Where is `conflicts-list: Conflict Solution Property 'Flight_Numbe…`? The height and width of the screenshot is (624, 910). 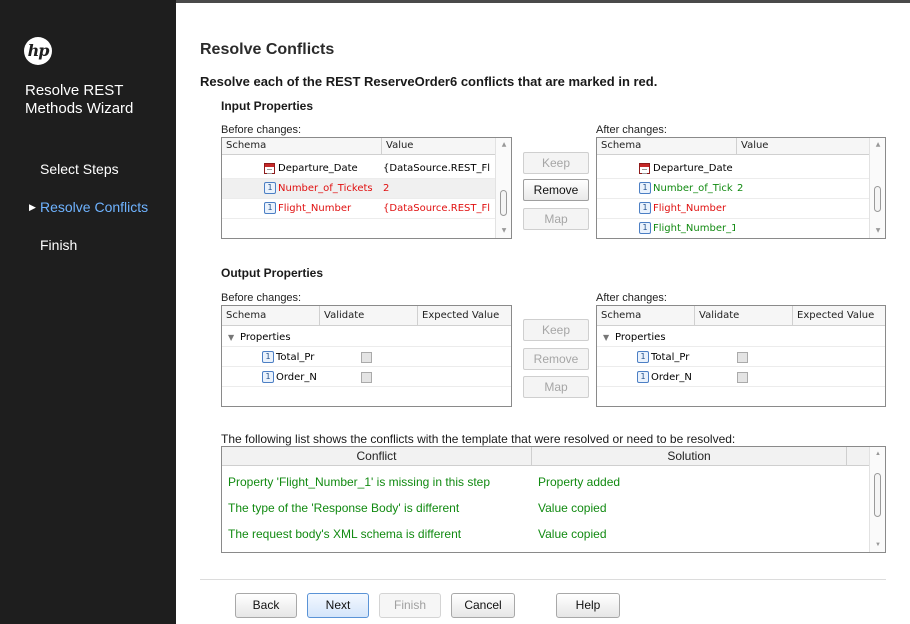
conflicts-list: Conflict Solution Property 'Flight_Numbe… is located at coordinates (553, 499).